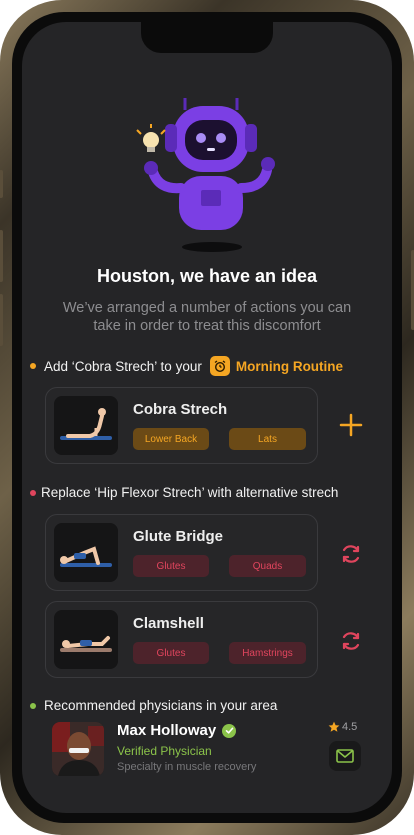 This screenshot has height=835, width=414. Describe the element at coordinates (161, 705) in the screenshot. I see `physicians-section-label: Recommended physicians in your area` at that location.